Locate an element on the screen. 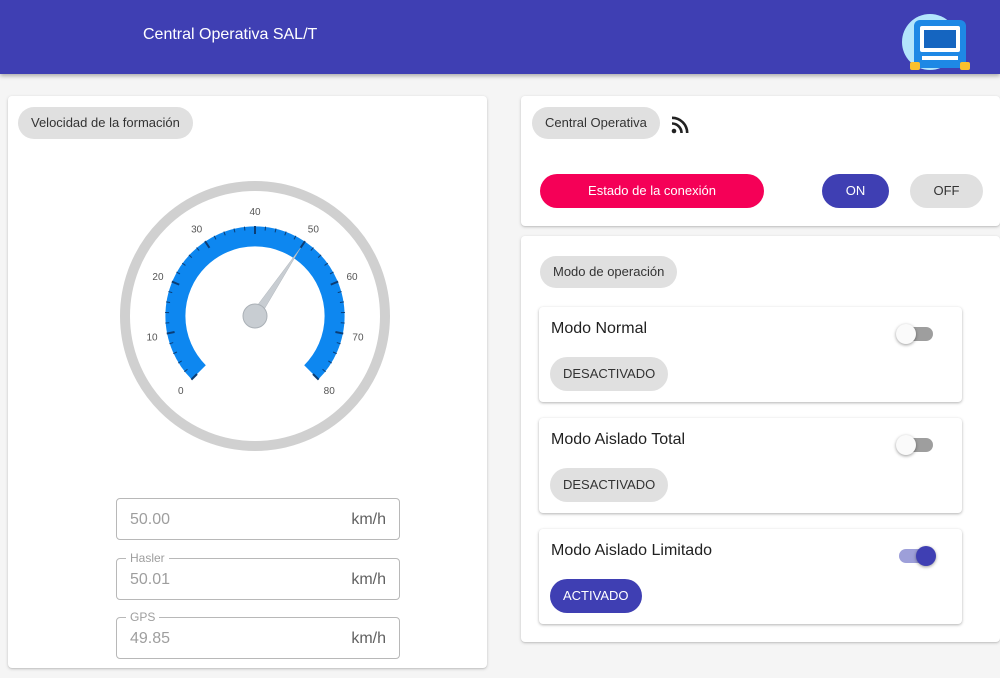 The image size is (1000, 678). gauge-tick-label: 70 is located at coordinates (358, 337).